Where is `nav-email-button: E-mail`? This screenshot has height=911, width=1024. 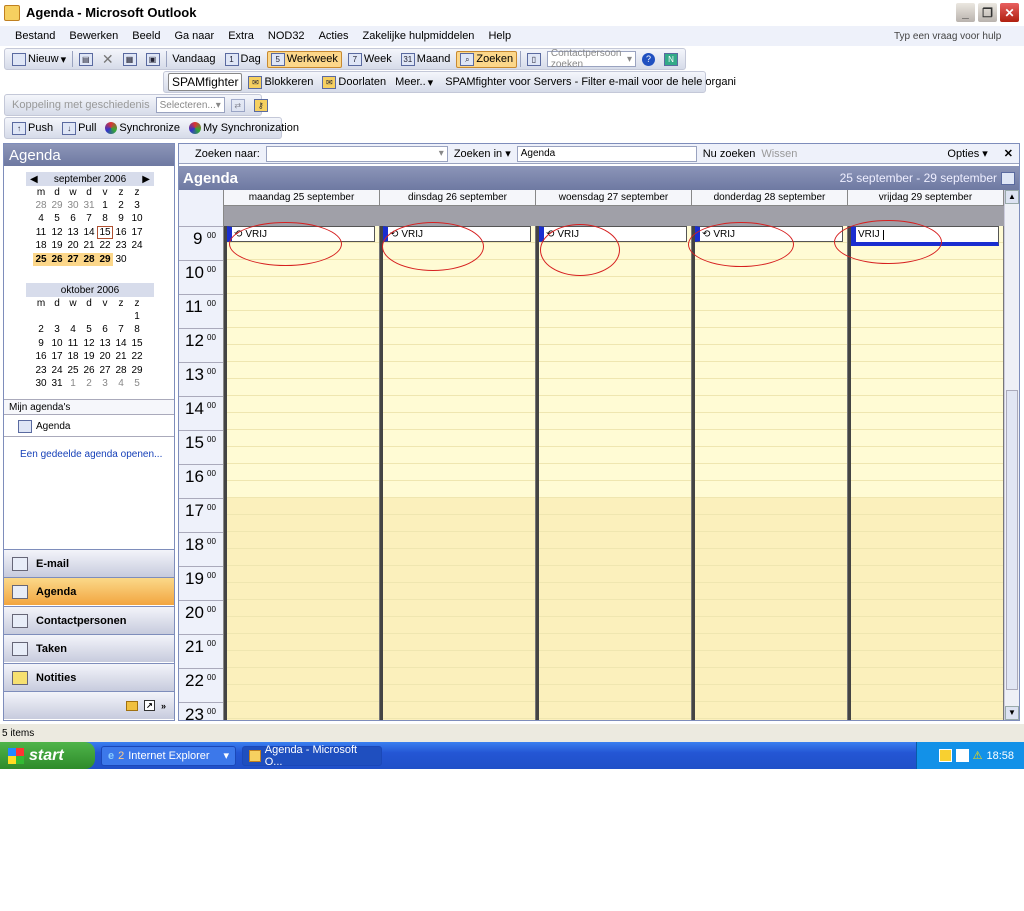 nav-email-button: E-mail is located at coordinates (89, 563).